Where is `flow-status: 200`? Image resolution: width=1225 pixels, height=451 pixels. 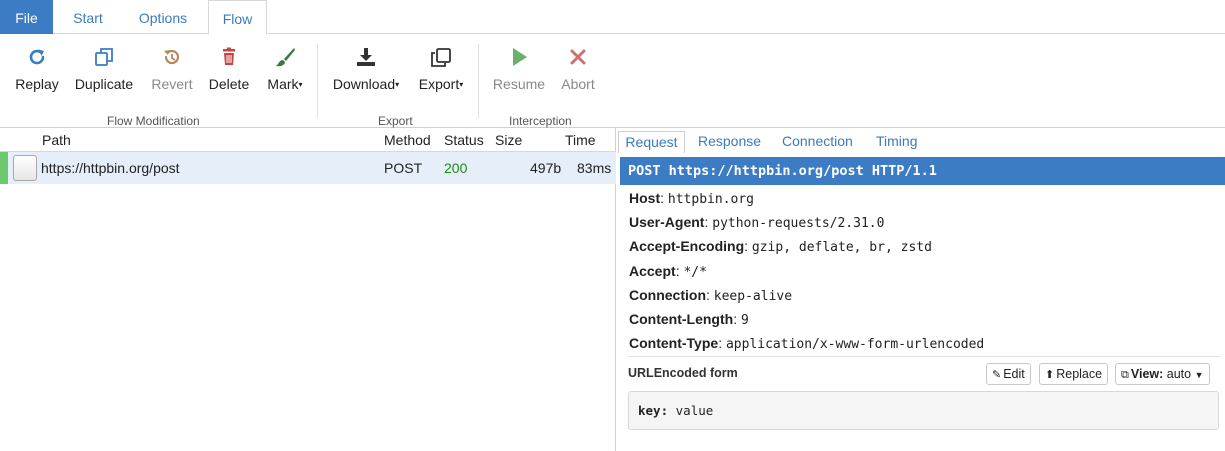
flow-status: 200 is located at coordinates (456, 168).